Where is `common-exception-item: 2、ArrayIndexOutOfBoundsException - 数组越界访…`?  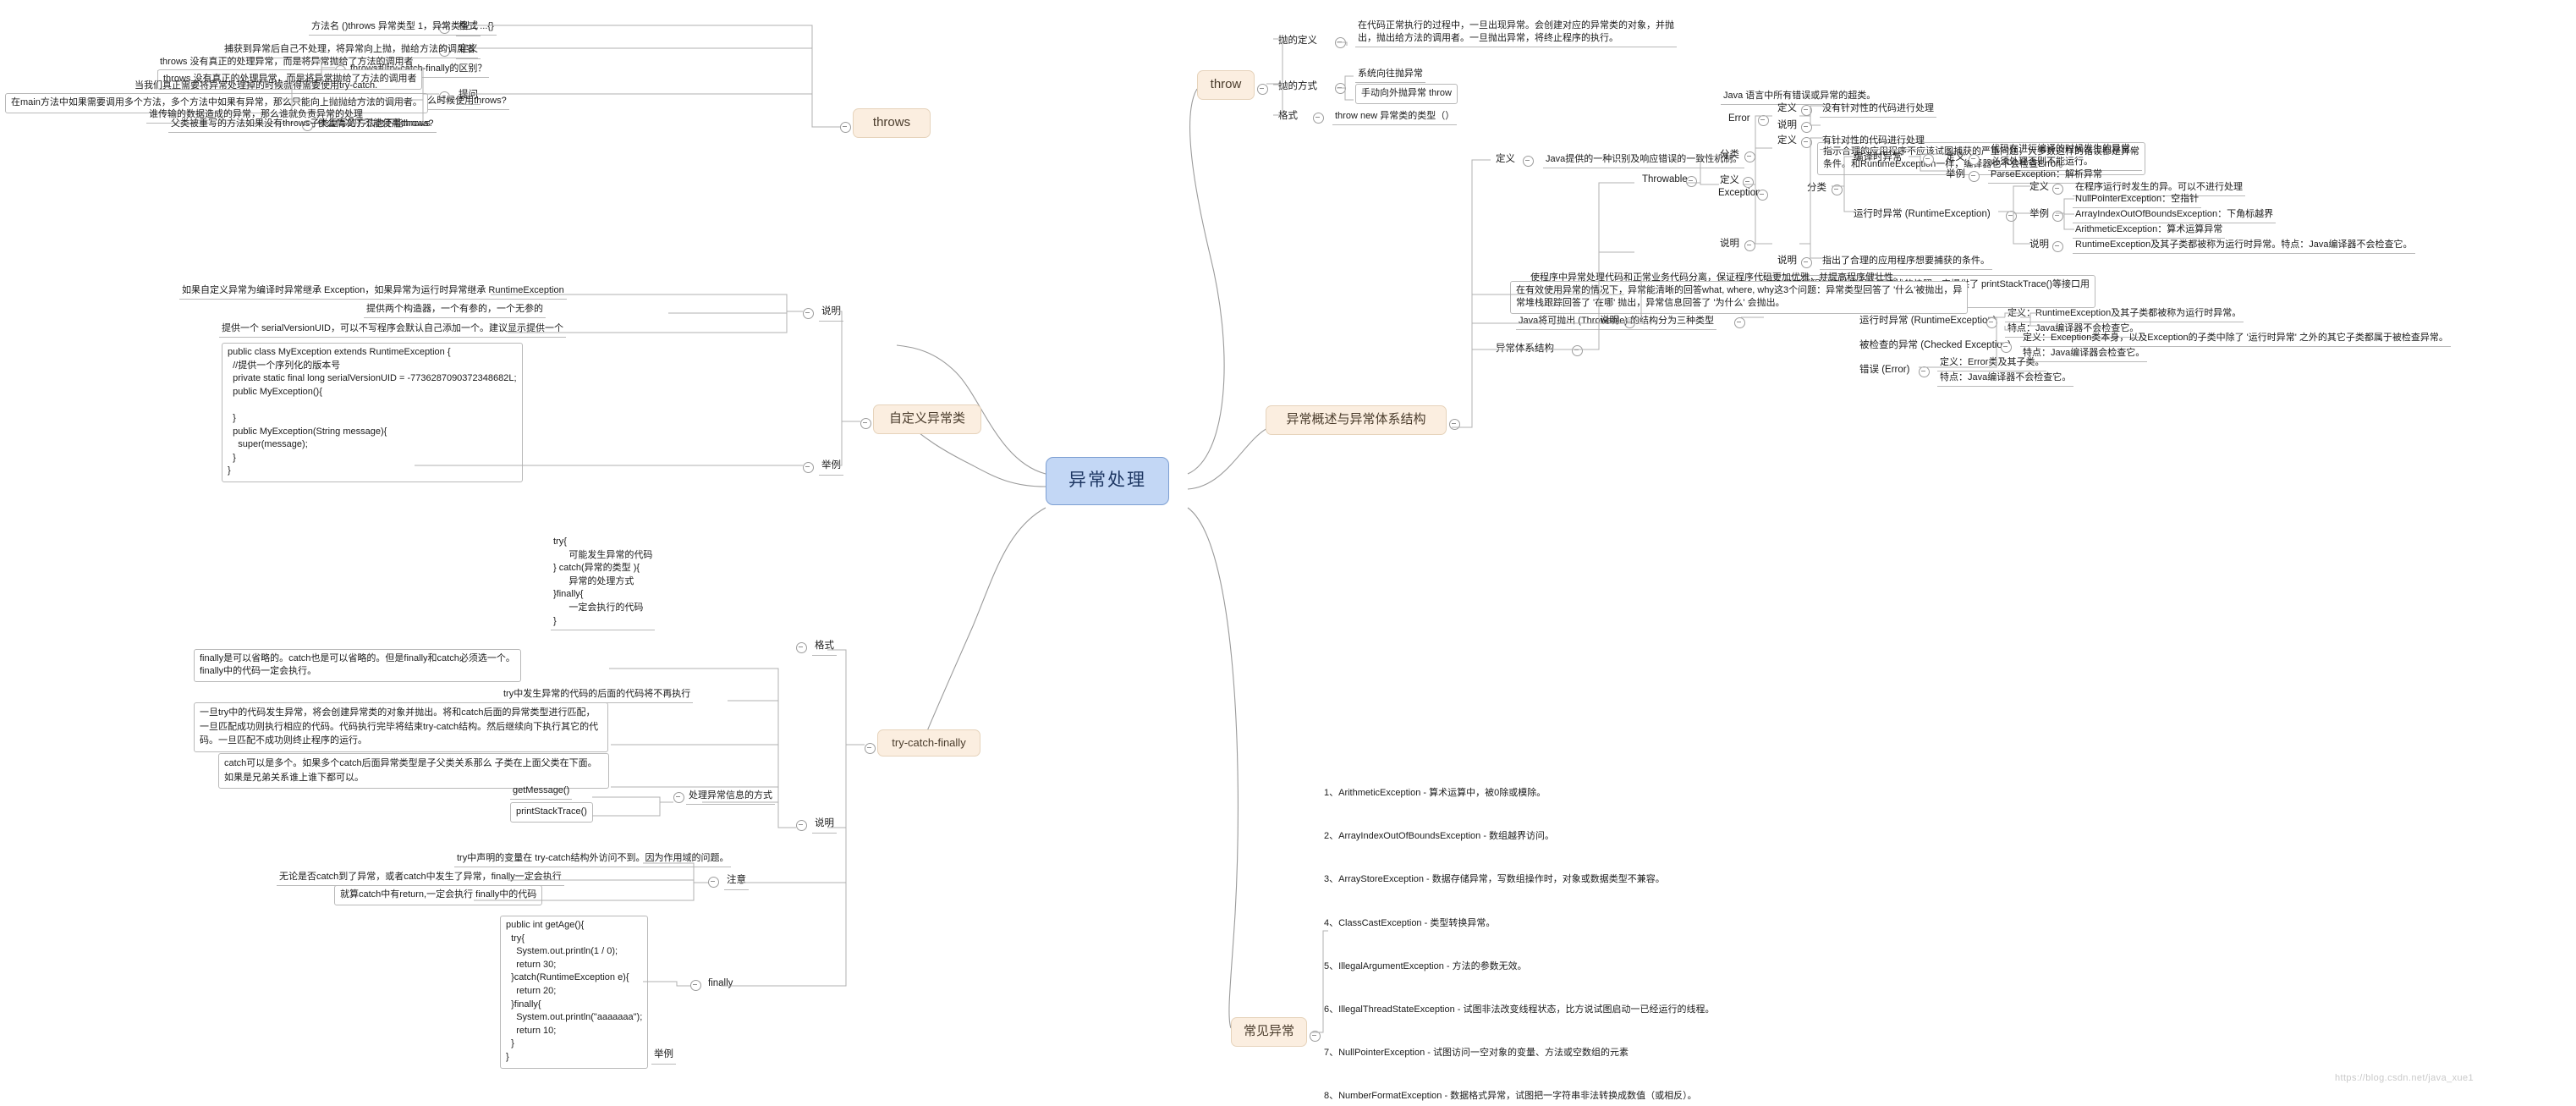 common-exception-item: 2、ArrayIndexOutOfBoundsException - 数组越界访… is located at coordinates (1439, 837).